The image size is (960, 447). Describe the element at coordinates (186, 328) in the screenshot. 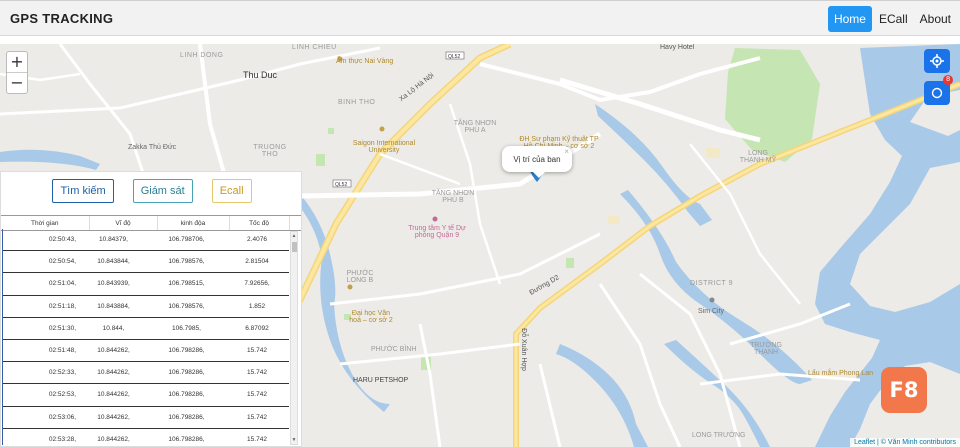

I see `cell-longitude: 106.7985,` at that location.